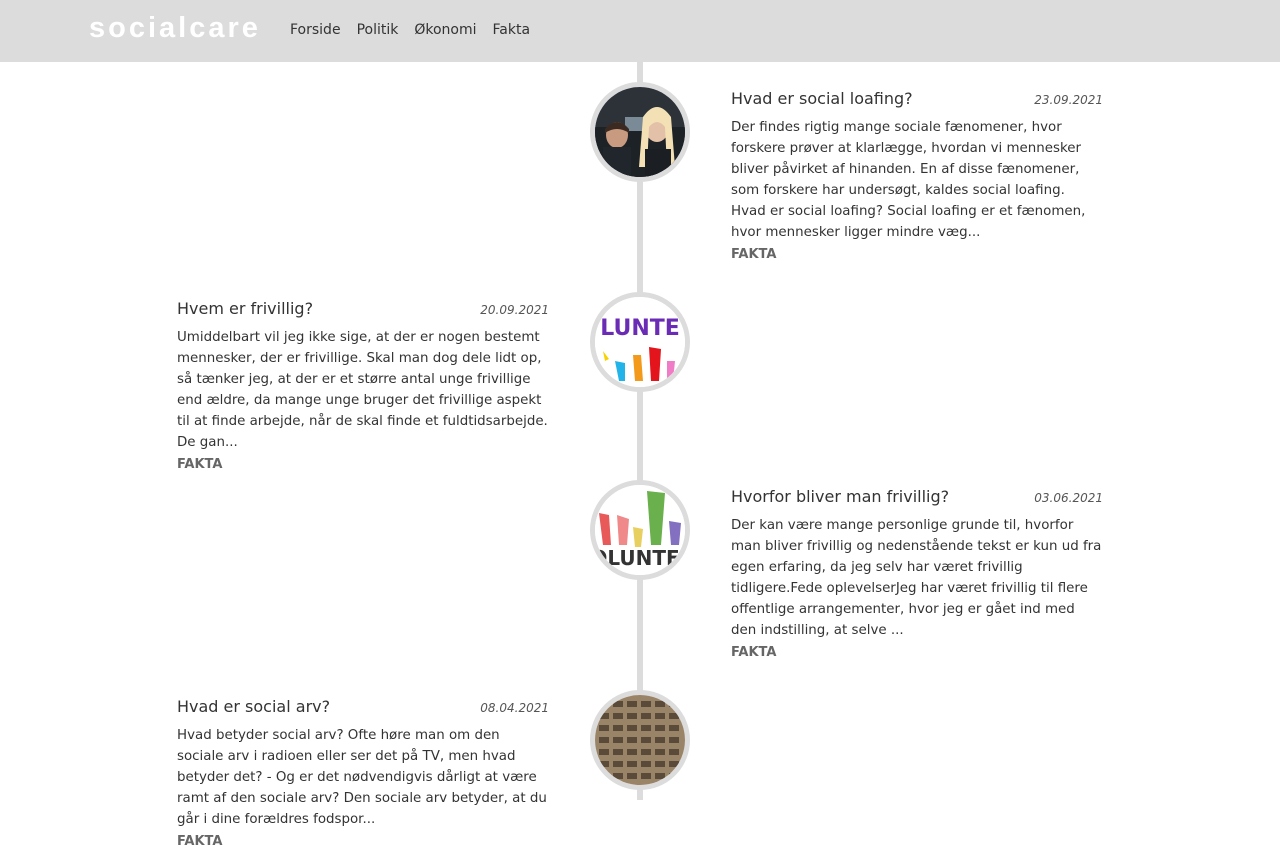  Describe the element at coordinates (410, 30) in the screenshot. I see `main-nav: Forside Politik Økonomi Fakta` at that location.